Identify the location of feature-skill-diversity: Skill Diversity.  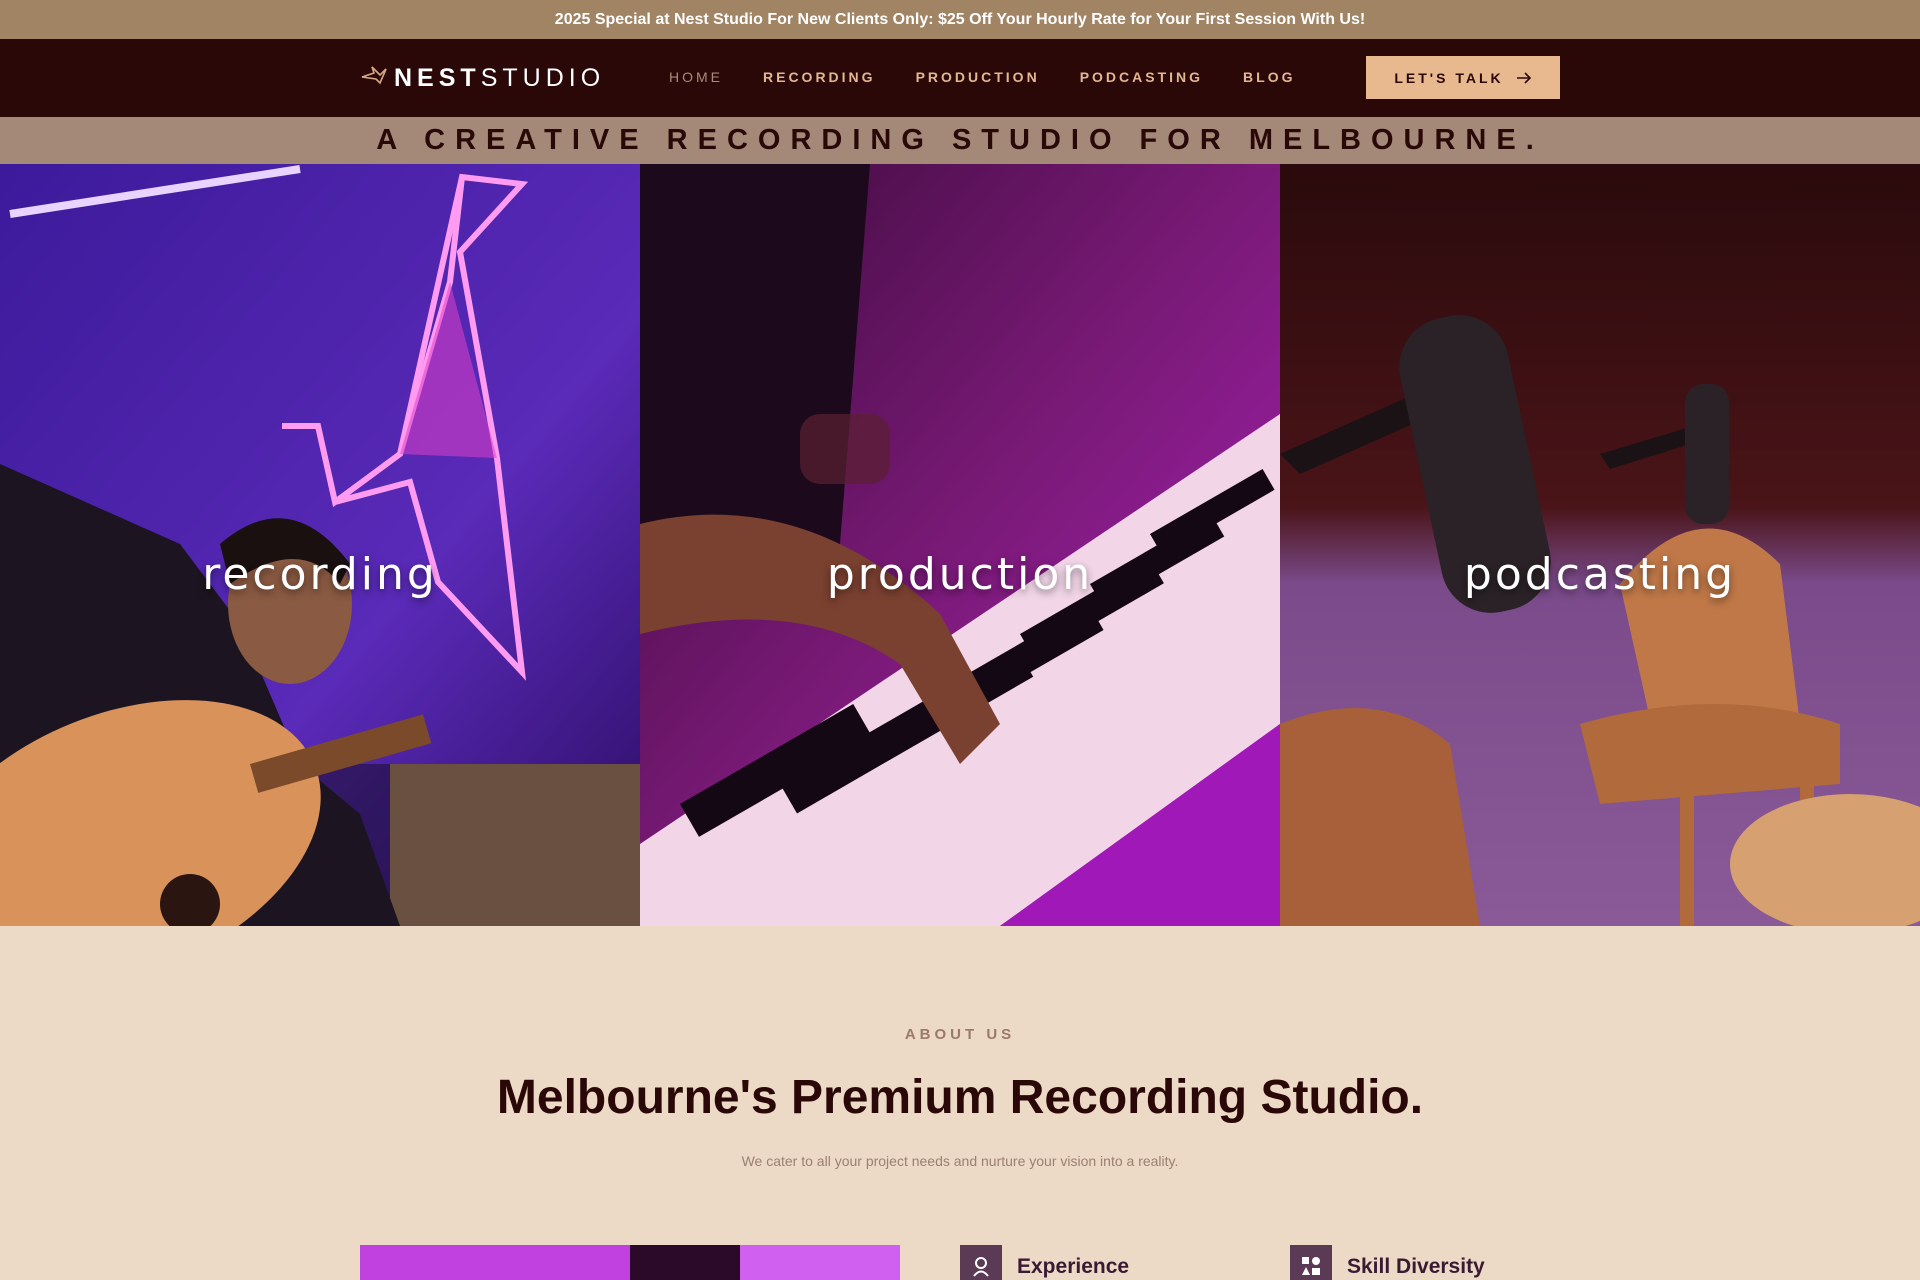
(1387, 1262).